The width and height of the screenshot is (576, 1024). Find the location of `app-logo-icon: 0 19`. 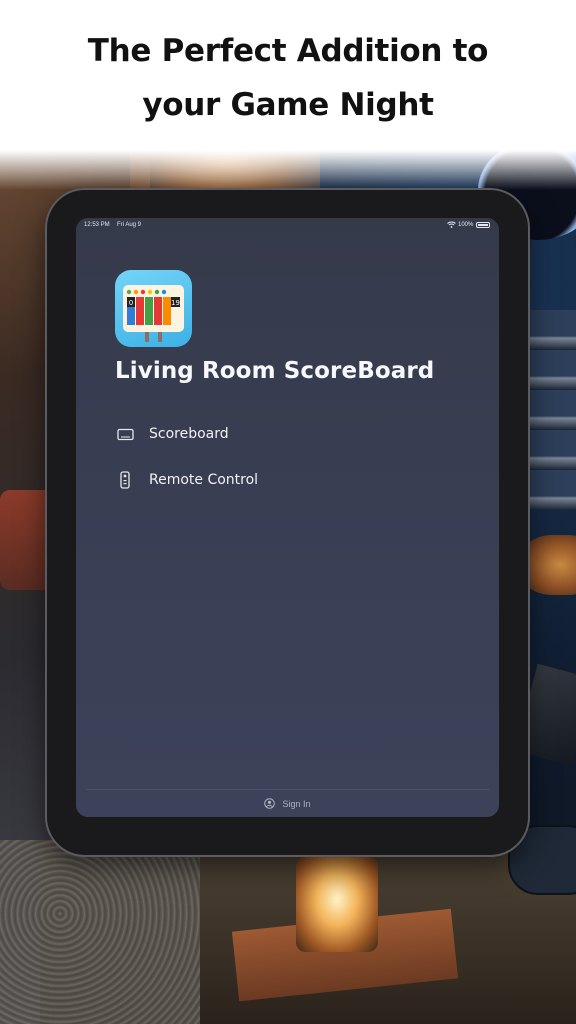

app-logo-icon: 0 19 is located at coordinates (153, 308).